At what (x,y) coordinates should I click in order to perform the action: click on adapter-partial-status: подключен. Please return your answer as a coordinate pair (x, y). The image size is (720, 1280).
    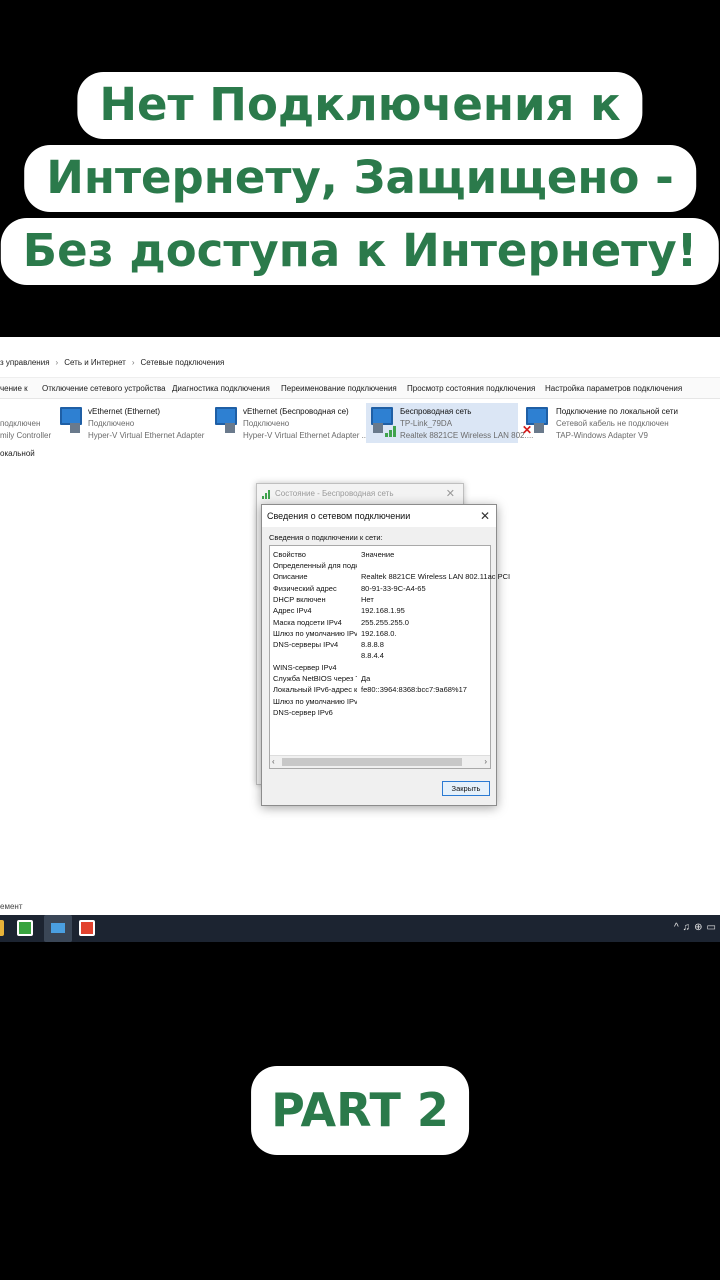
    Looking at the image, I should click on (20, 423).